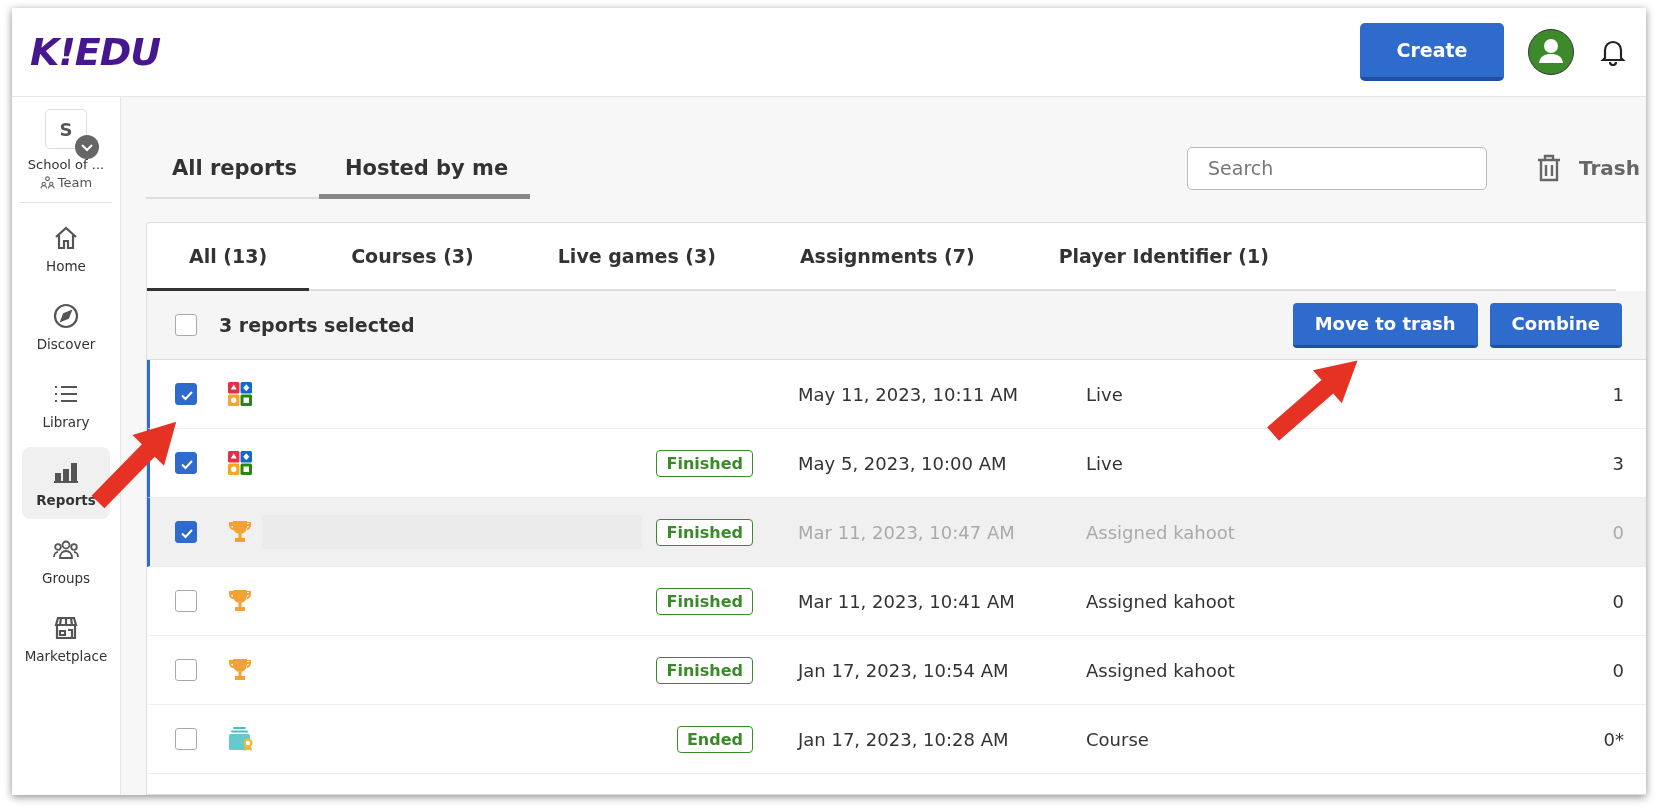 The width and height of the screenshot is (1676, 808). What do you see at coordinates (636, 257) in the screenshot?
I see `filter-tab: Live games (3)` at bounding box center [636, 257].